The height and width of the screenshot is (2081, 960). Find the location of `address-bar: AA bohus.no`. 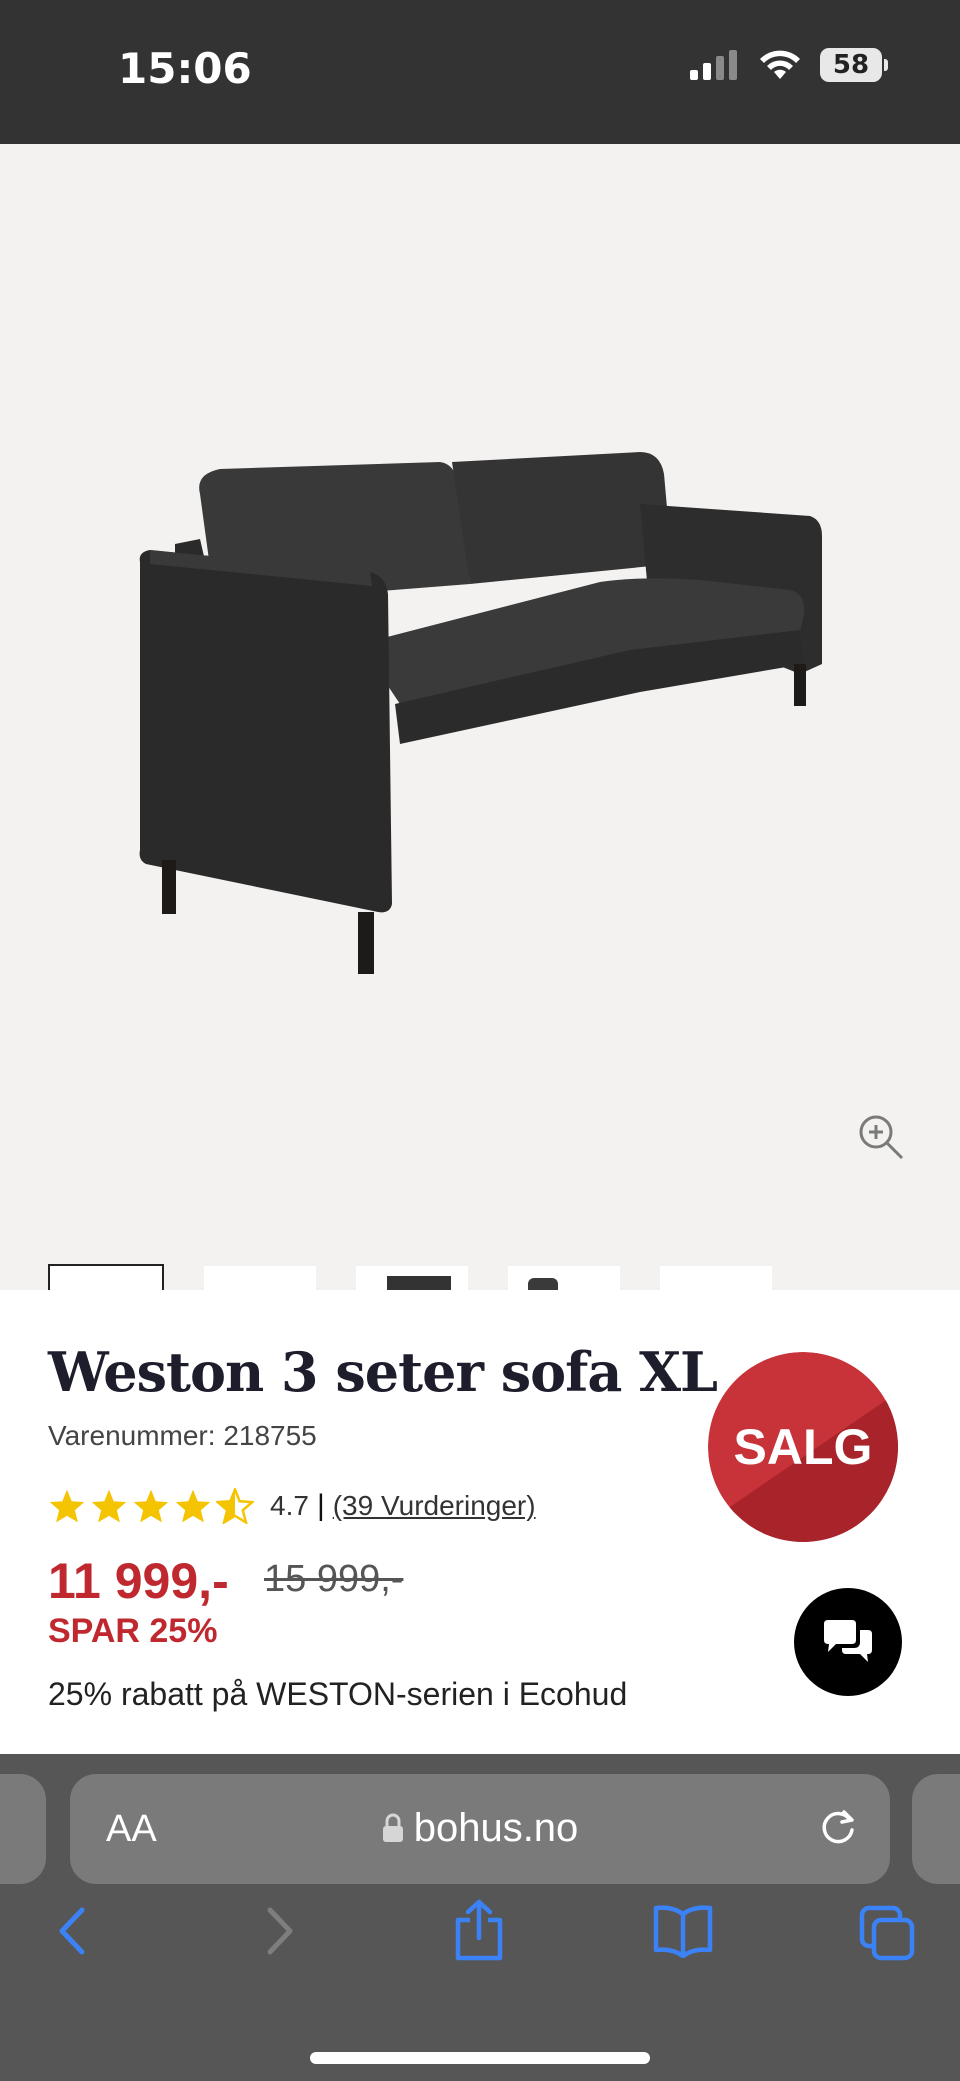

address-bar: AA bohus.no is located at coordinates (480, 1829).